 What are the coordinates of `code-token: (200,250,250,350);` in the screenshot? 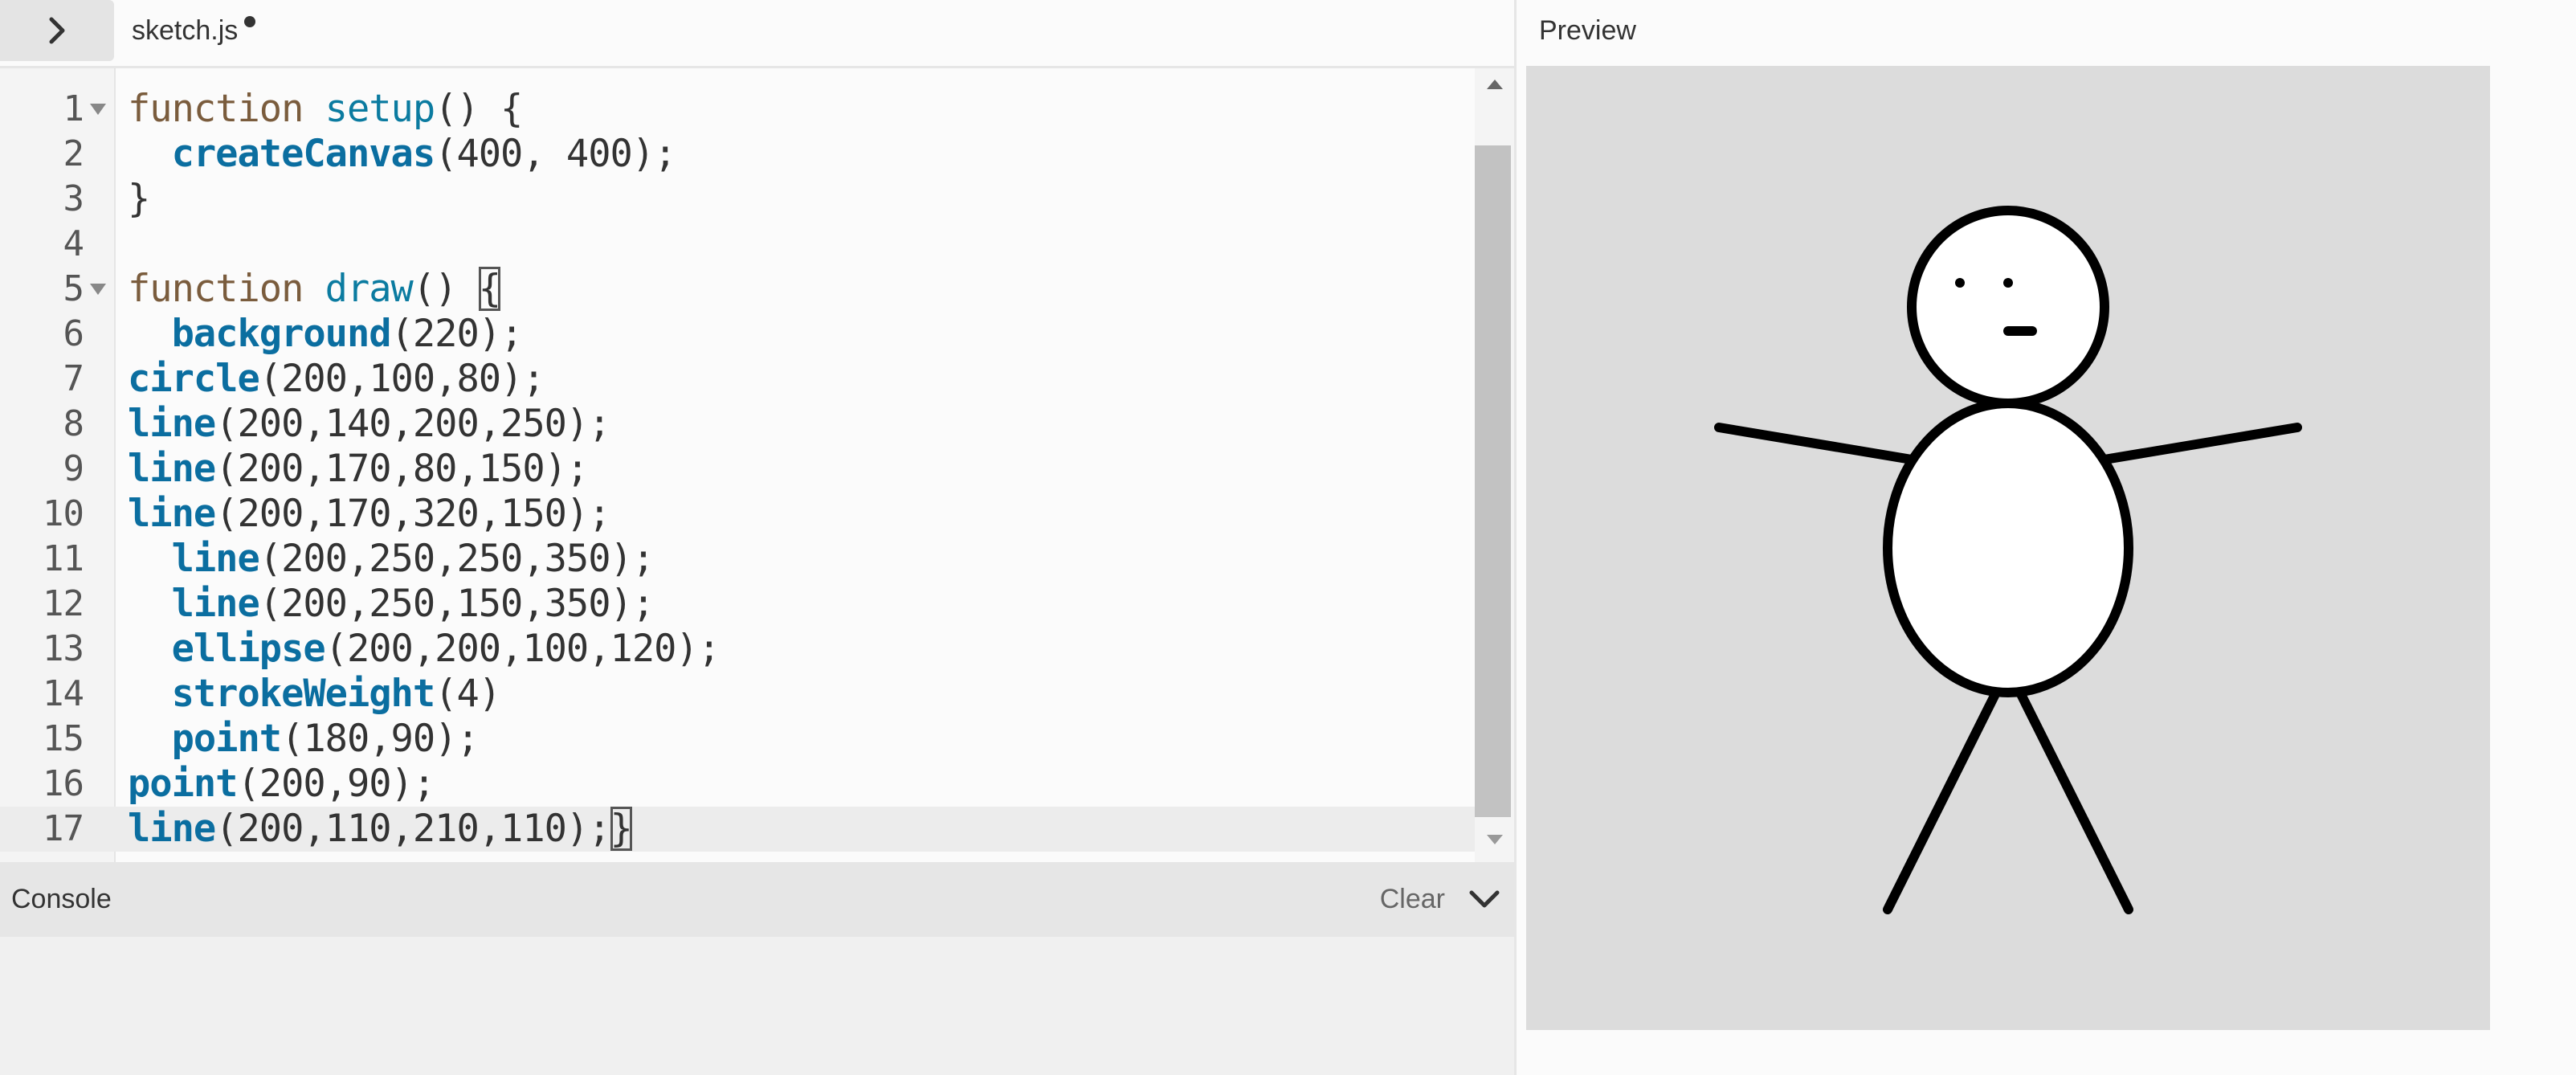 It's located at (457, 559).